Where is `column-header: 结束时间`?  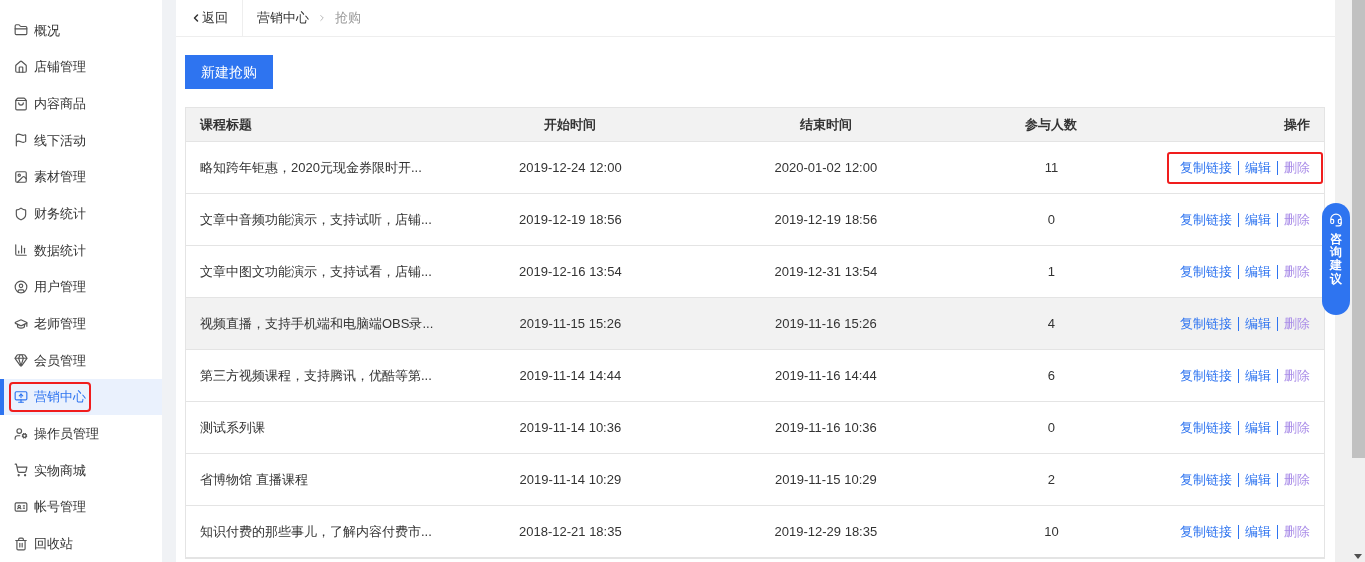 column-header: 结束时间 is located at coordinates (825, 124).